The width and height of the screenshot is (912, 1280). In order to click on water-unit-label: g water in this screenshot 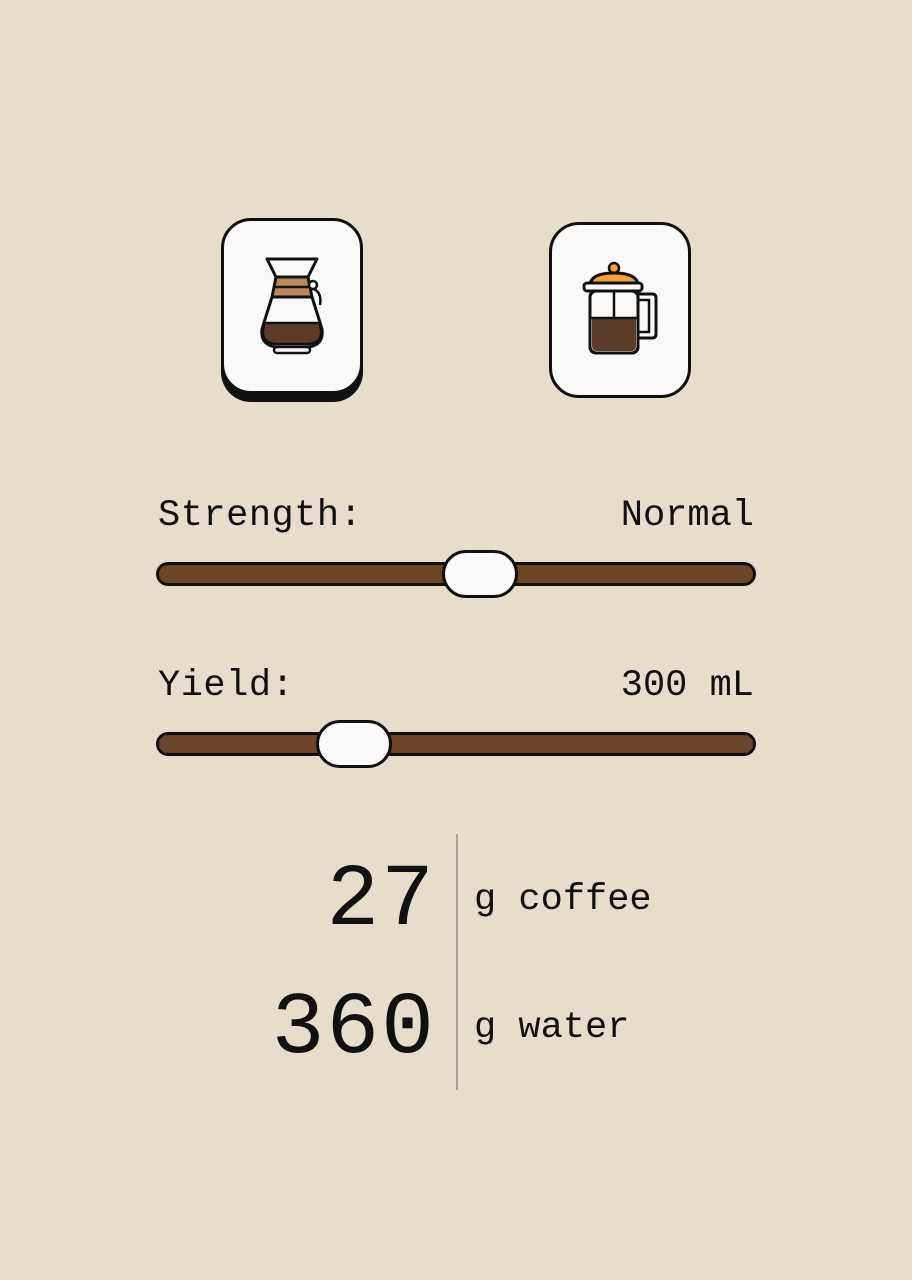, I will do `click(552, 1028)`.